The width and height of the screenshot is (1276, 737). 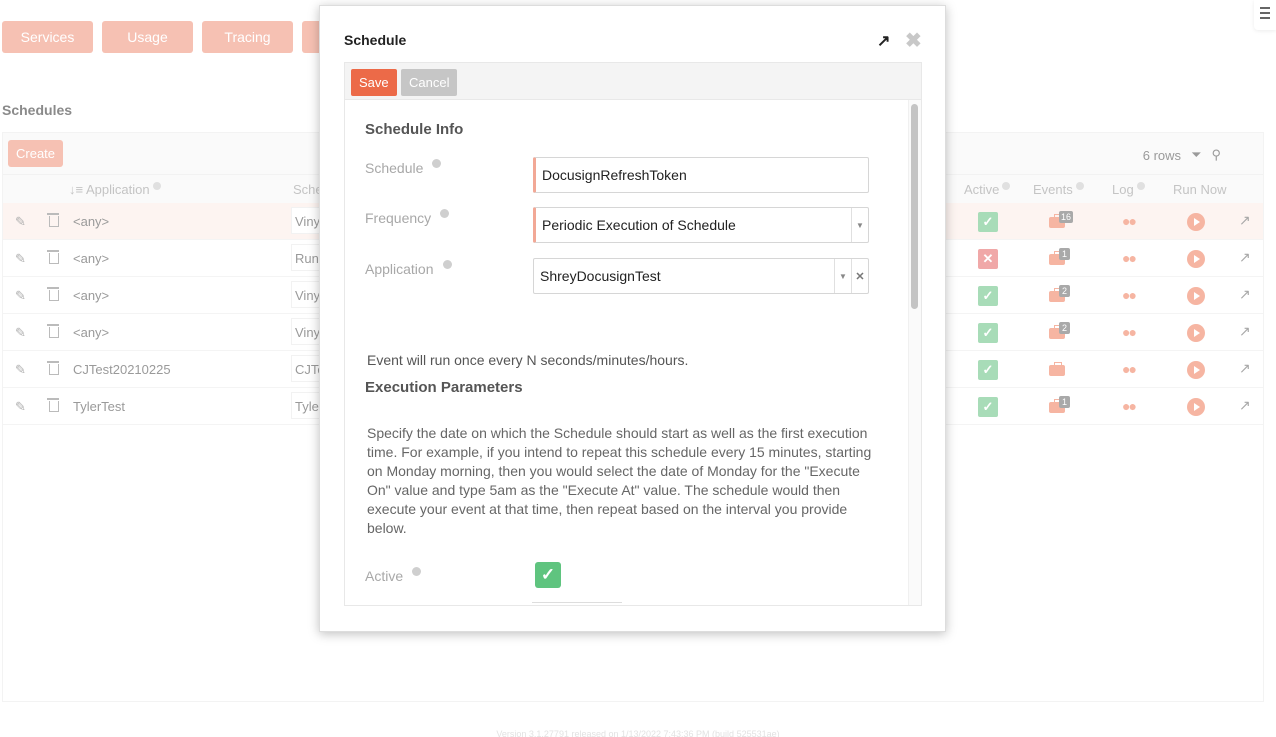 What do you see at coordinates (408, 268) in the screenshot?
I see `application-label: Application` at bounding box center [408, 268].